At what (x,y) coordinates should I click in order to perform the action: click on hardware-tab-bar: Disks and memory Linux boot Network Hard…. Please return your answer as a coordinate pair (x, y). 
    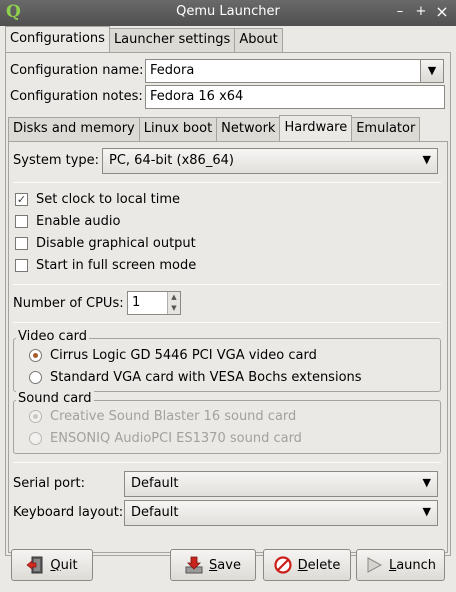
    Looking at the image, I should click on (214, 128).